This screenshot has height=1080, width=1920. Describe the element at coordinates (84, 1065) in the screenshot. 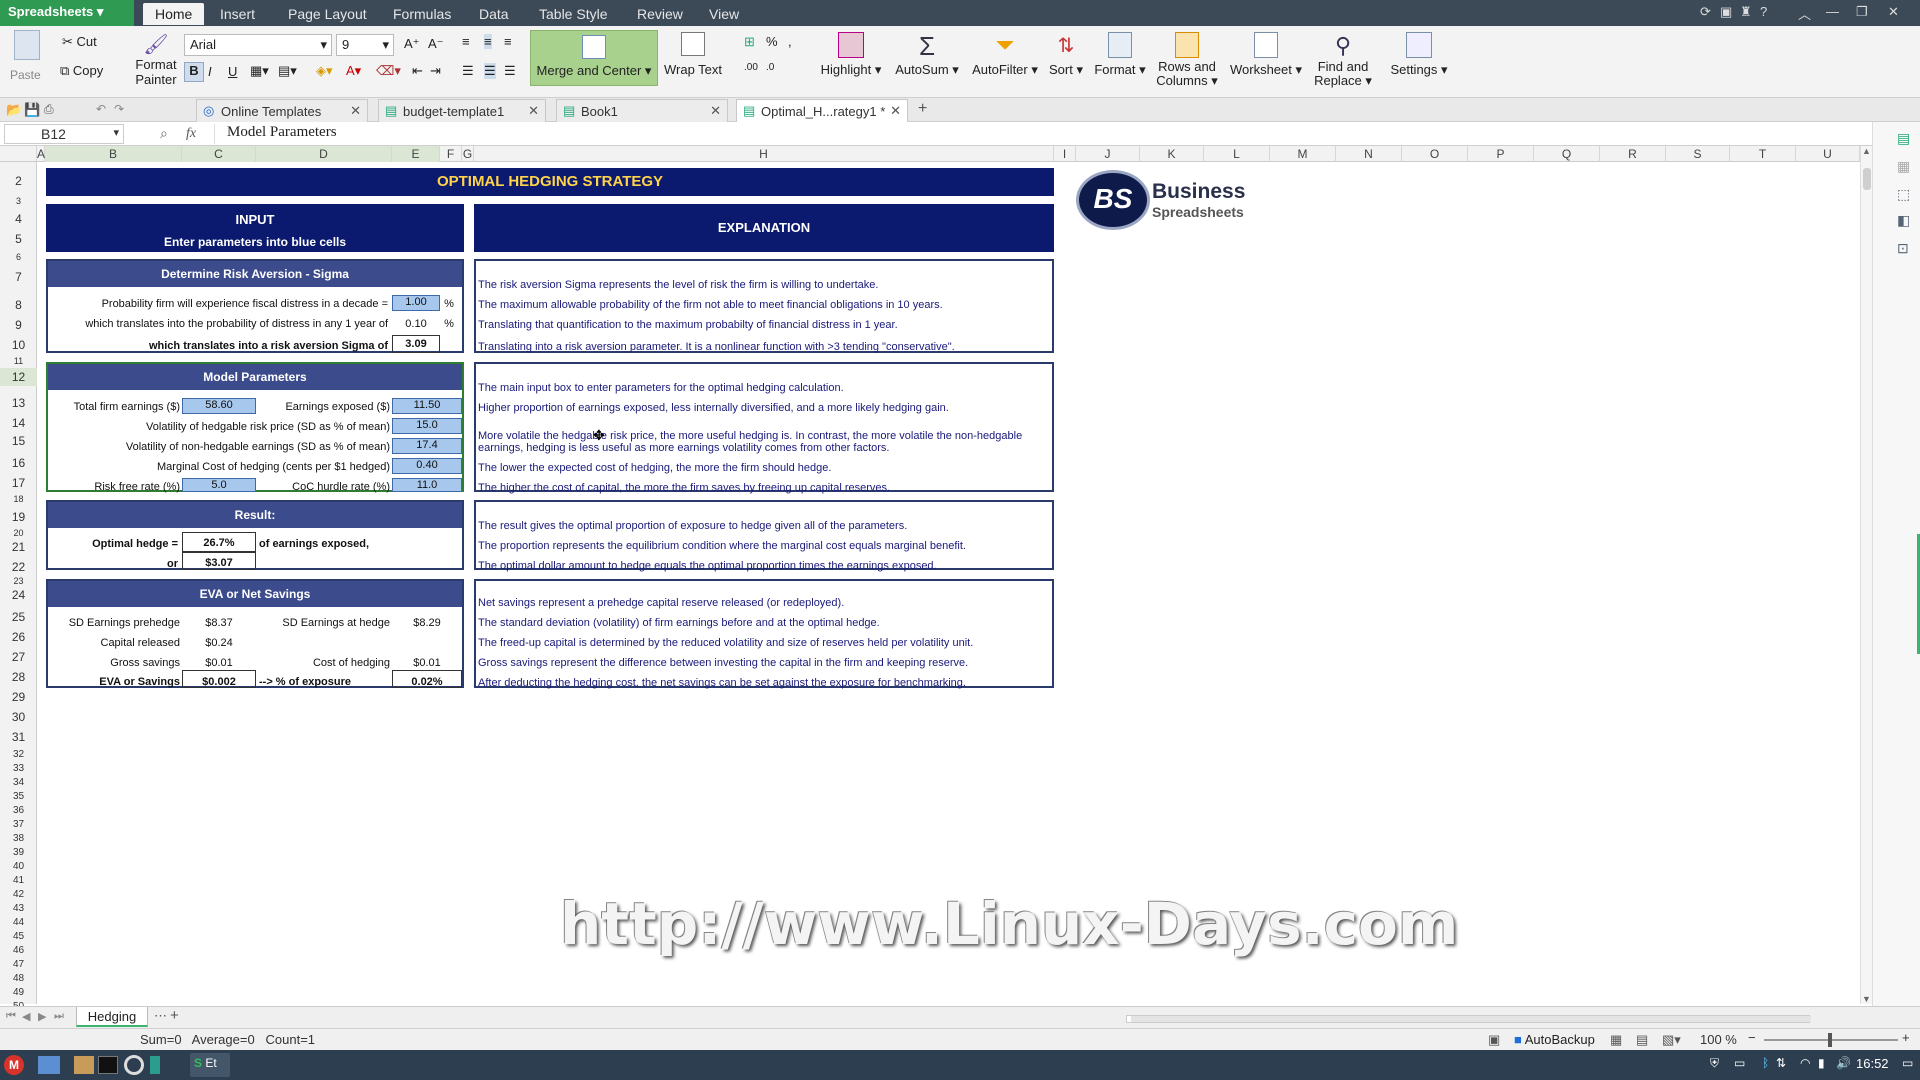

I see `file-manager-icon` at that location.